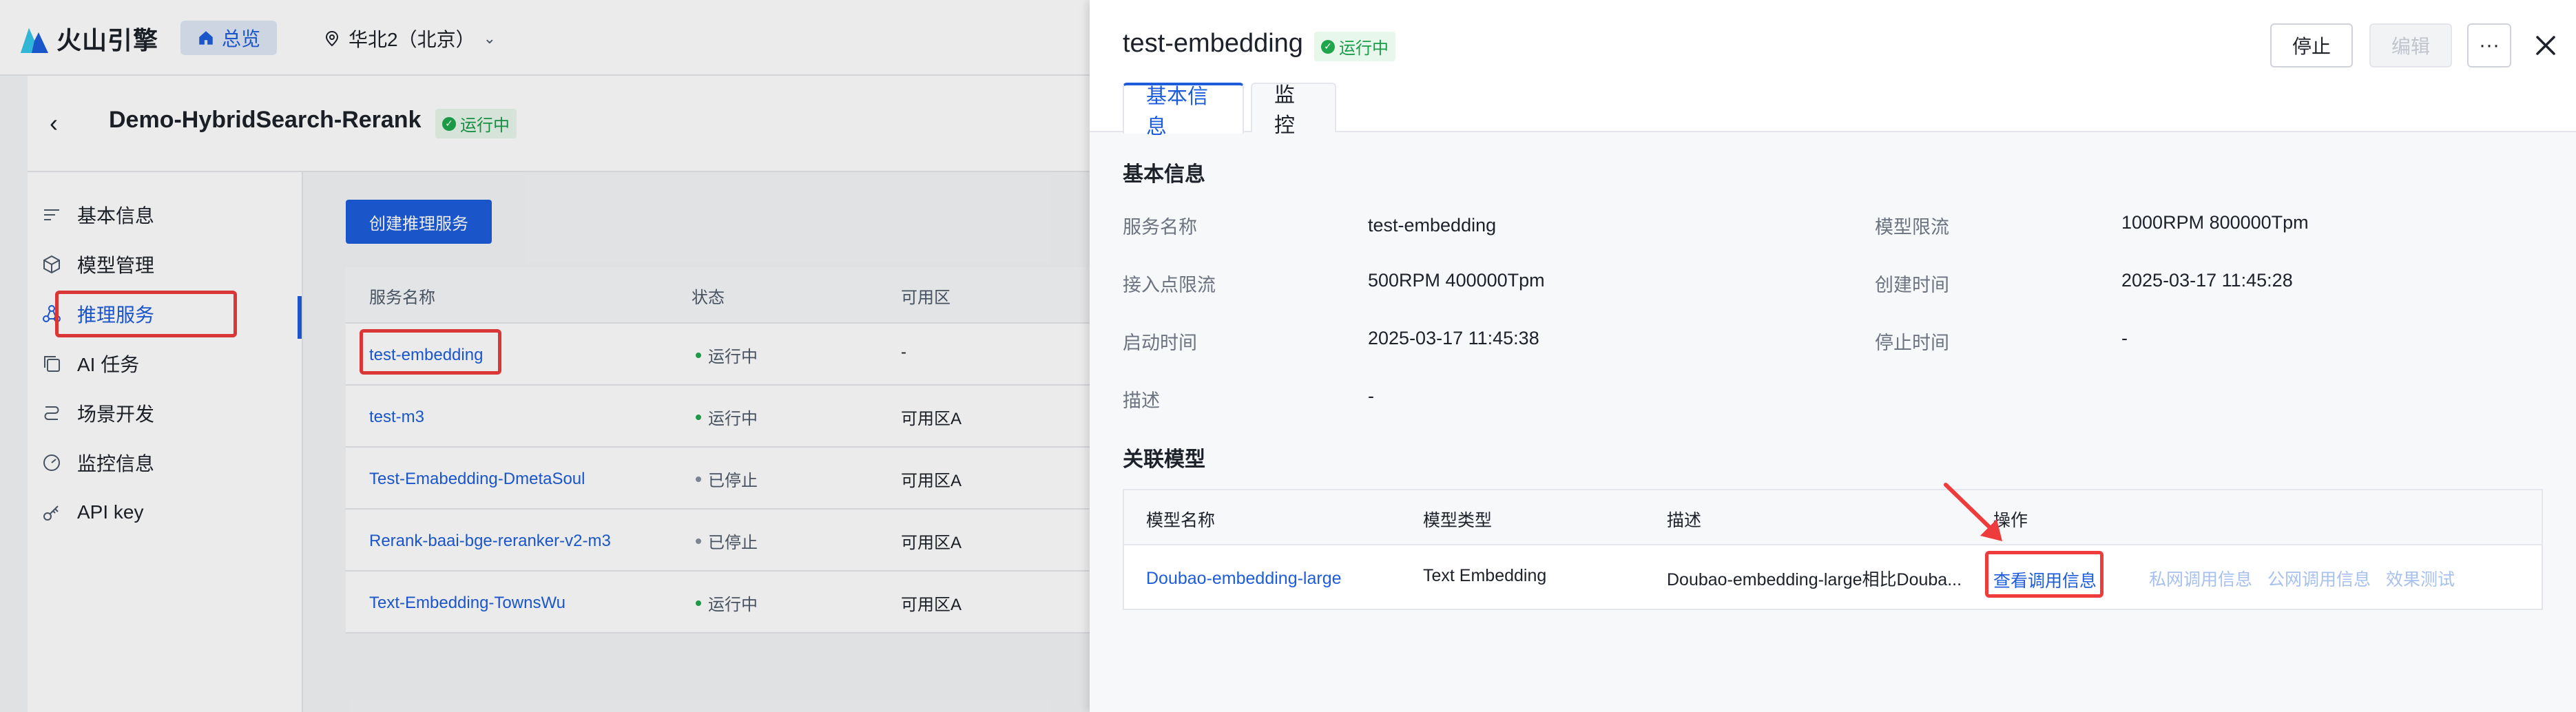 This screenshot has width=2576, height=712. I want to click on route-icon, so click(51, 413).